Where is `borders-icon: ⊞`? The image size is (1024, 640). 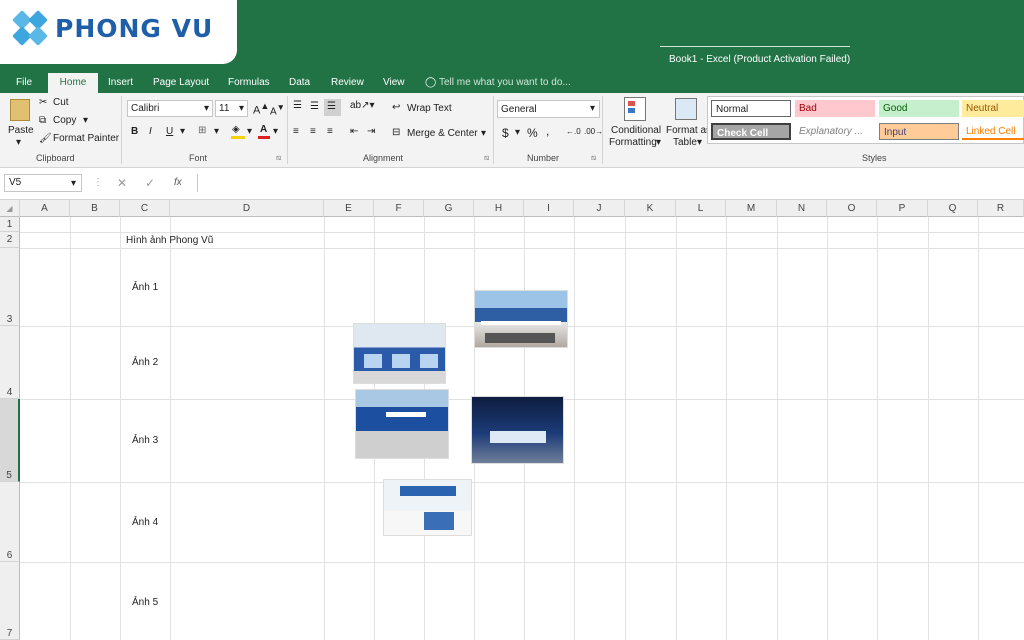 borders-icon: ⊞ is located at coordinates (202, 130).